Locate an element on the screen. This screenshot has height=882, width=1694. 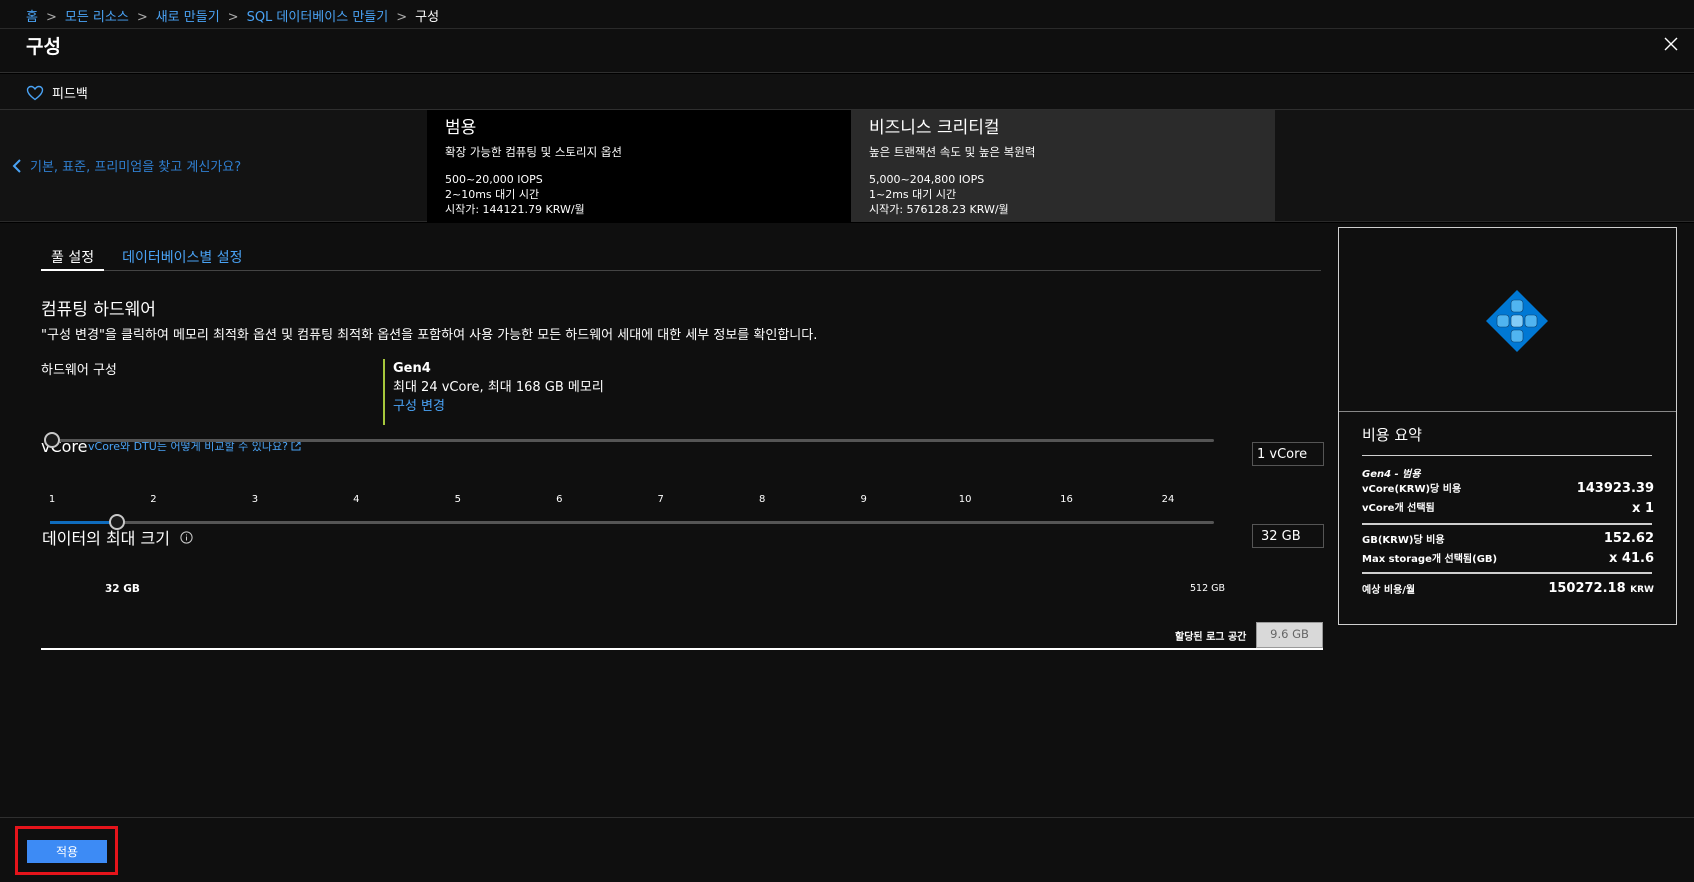
section-divider is located at coordinates (682, 649).